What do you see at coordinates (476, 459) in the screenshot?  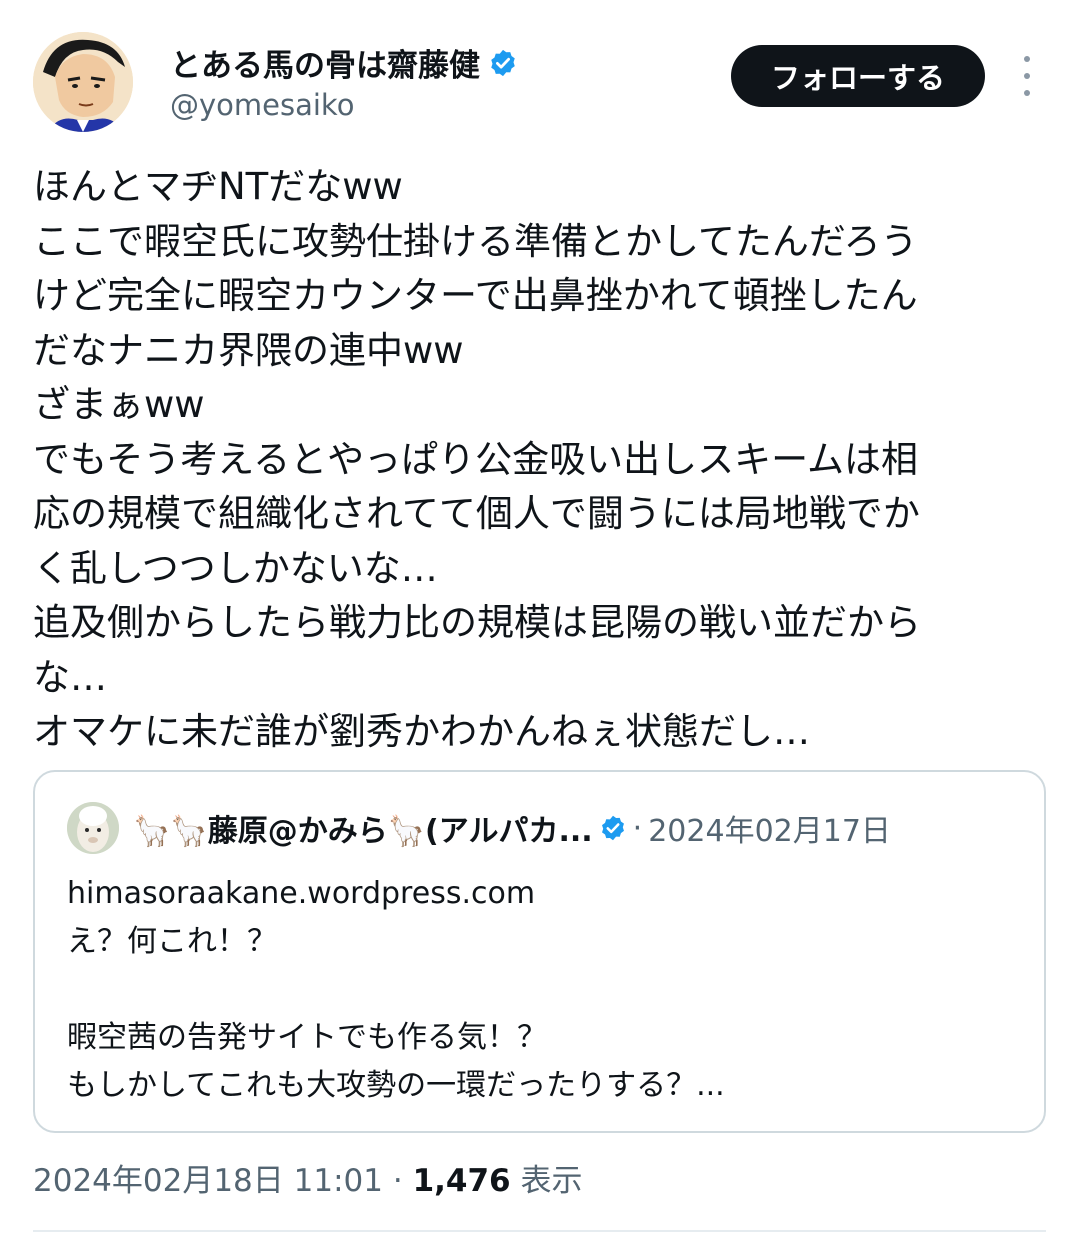 I see `tweet-text-line: でもそう考えるとやっぱり公金吸い出しスキームは相` at bounding box center [476, 459].